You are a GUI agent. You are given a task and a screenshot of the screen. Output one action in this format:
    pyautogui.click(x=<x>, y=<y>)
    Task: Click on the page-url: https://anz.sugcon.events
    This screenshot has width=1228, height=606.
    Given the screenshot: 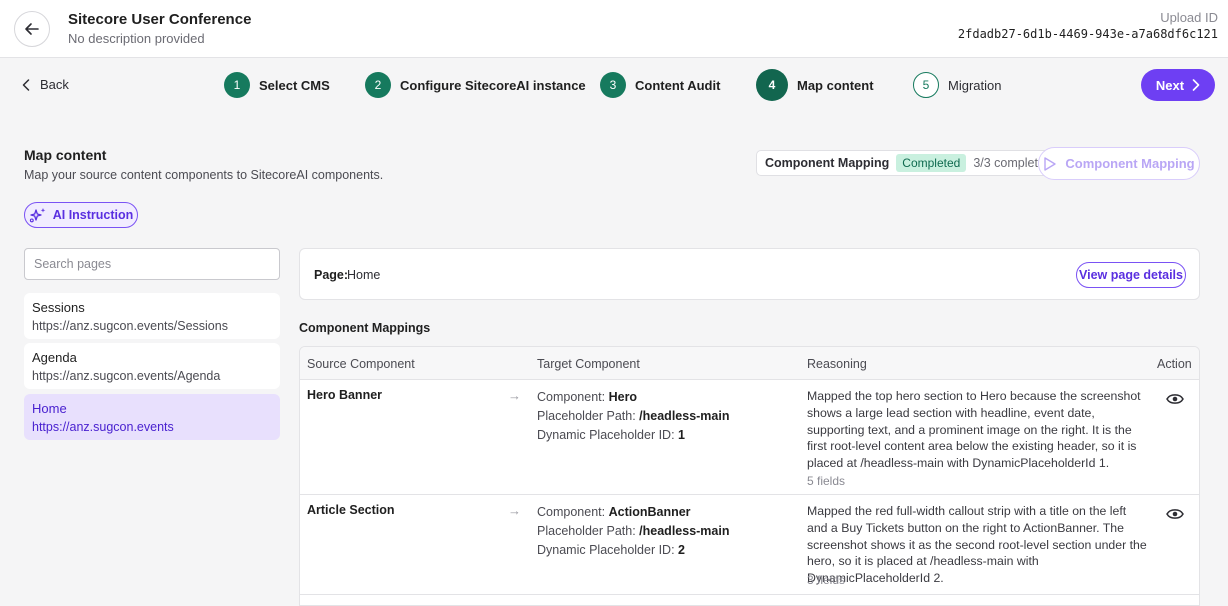 What is the action you would take?
    pyautogui.click(x=103, y=427)
    